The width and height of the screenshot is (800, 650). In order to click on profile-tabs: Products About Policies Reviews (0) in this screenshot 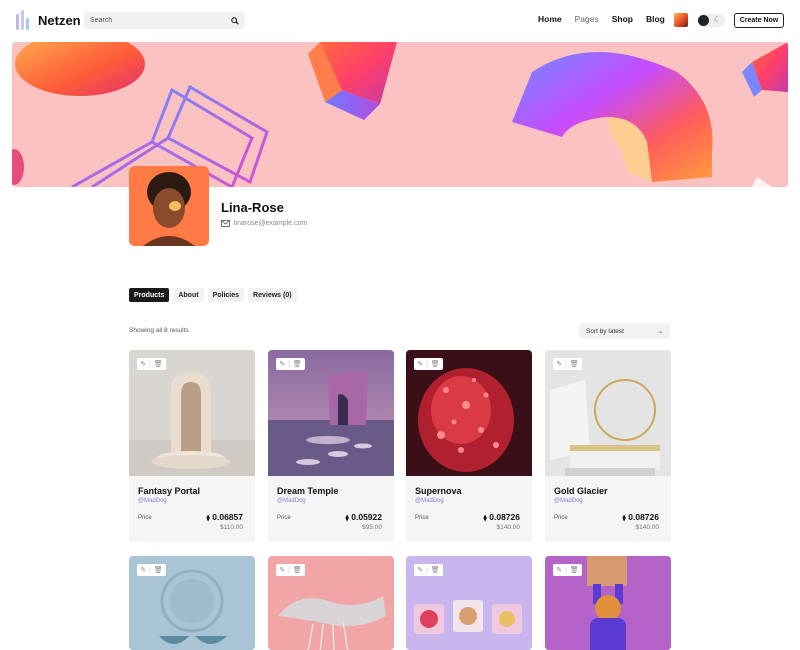, I will do `click(213, 295)`.